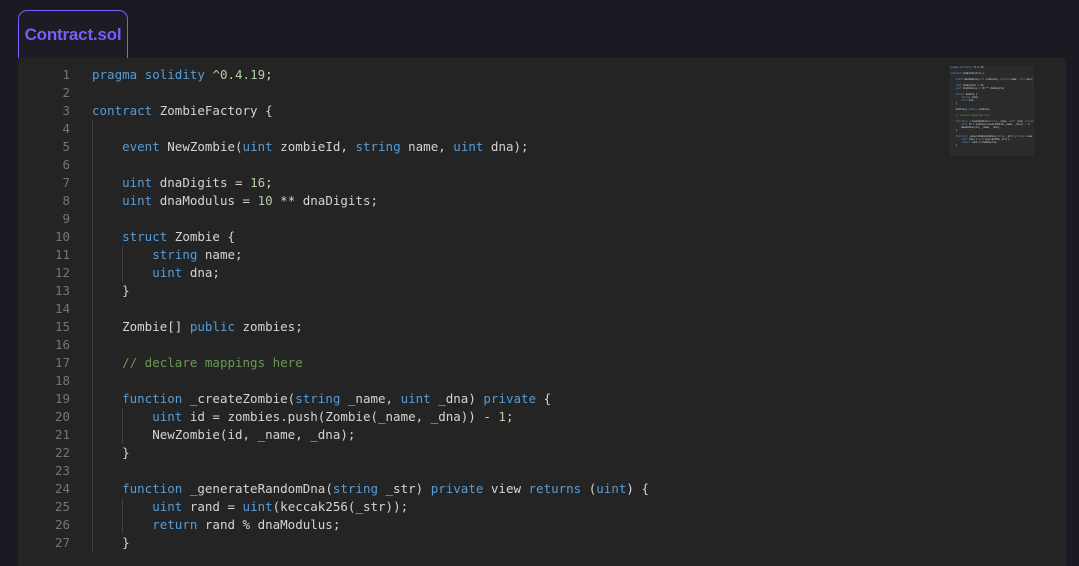 This screenshot has height=566, width=1079. I want to click on code-line: 13 }, so click(483, 291).